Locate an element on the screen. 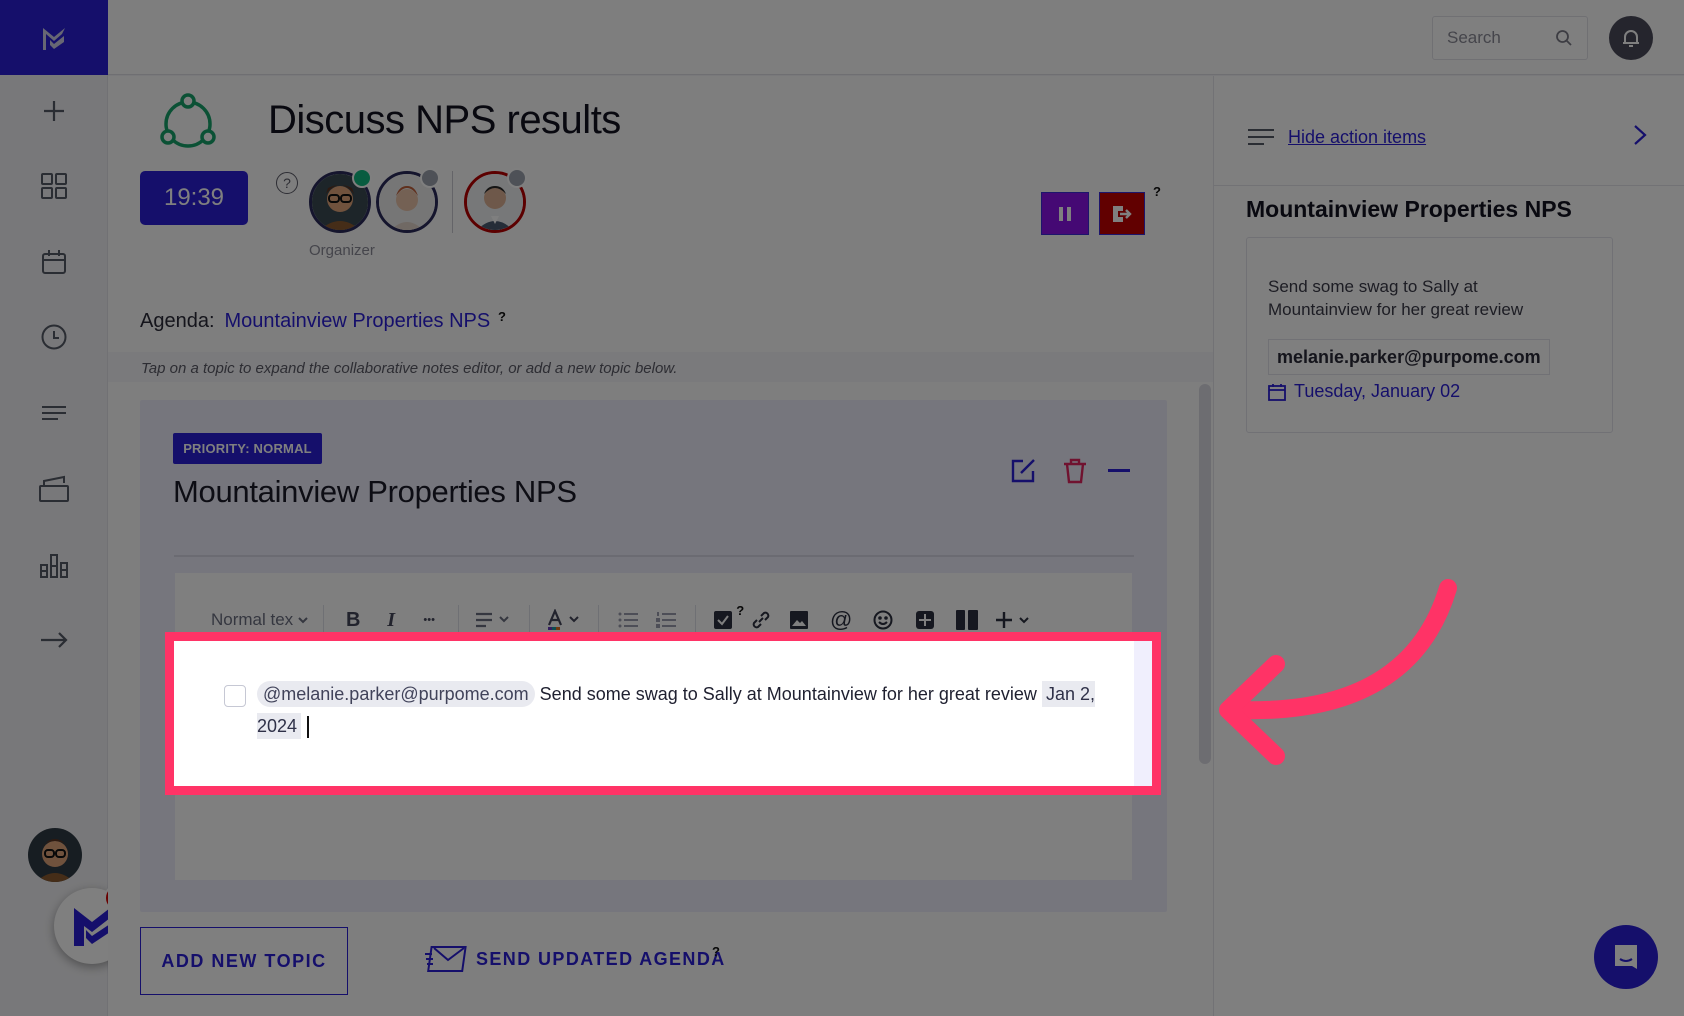 This screenshot has height=1016, width=1684. text-style-value: Normal tex is located at coordinates (252, 619).